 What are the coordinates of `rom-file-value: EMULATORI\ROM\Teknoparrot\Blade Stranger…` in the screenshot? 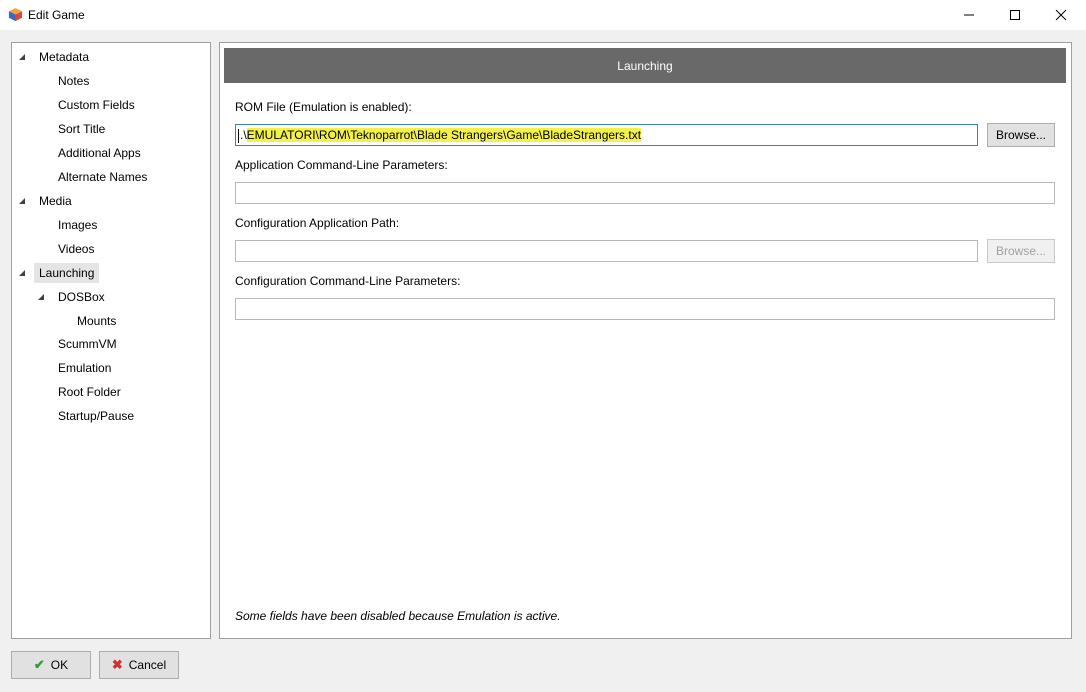 It's located at (444, 135).